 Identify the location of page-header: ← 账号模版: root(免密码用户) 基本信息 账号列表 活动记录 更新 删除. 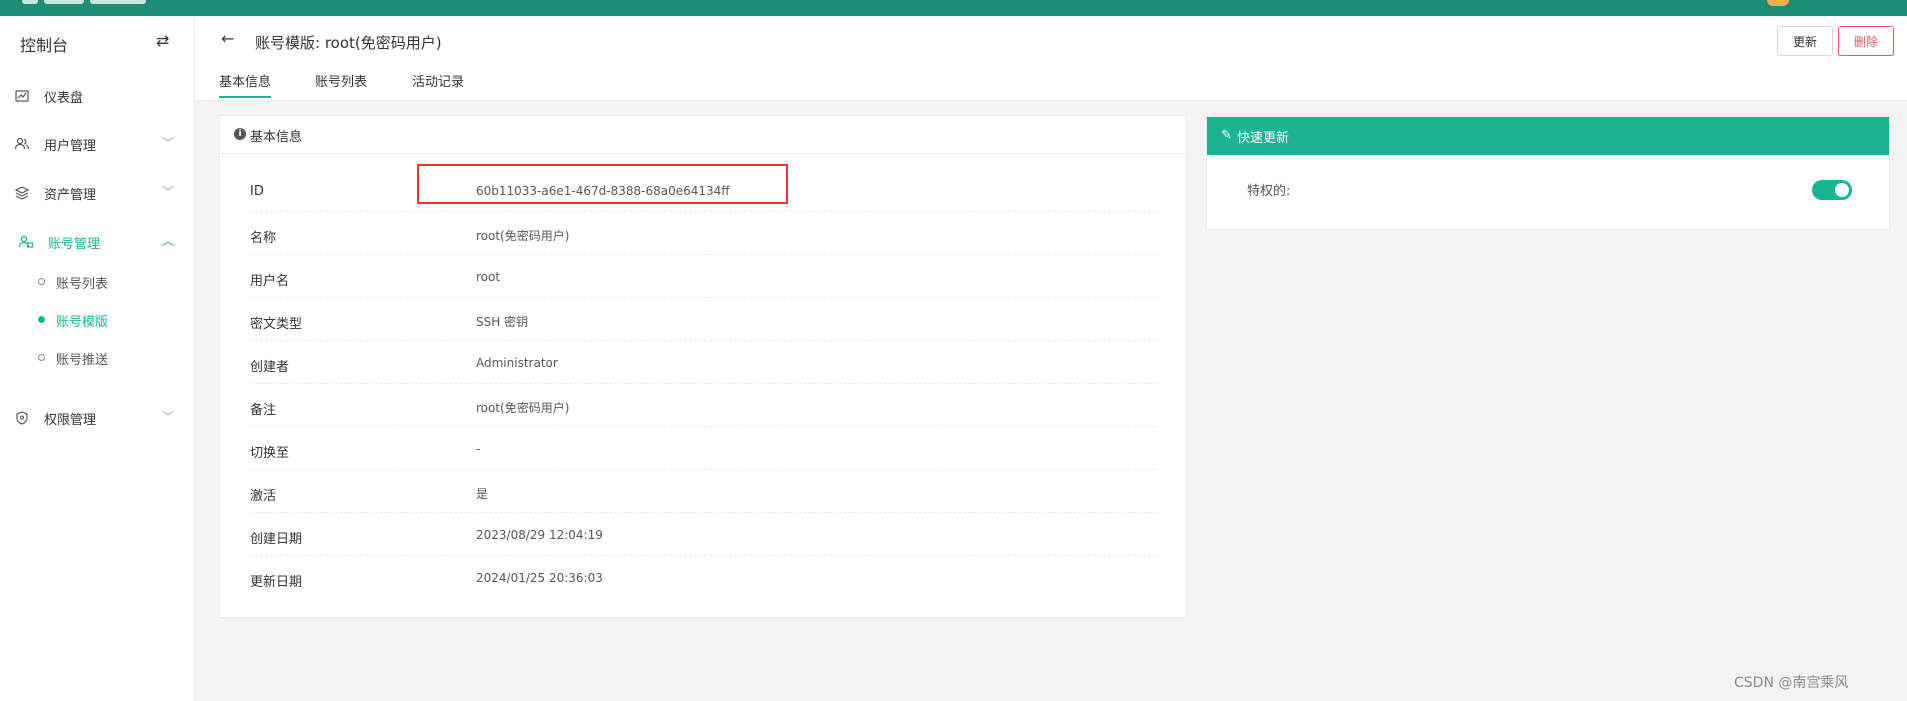
(1051, 58).